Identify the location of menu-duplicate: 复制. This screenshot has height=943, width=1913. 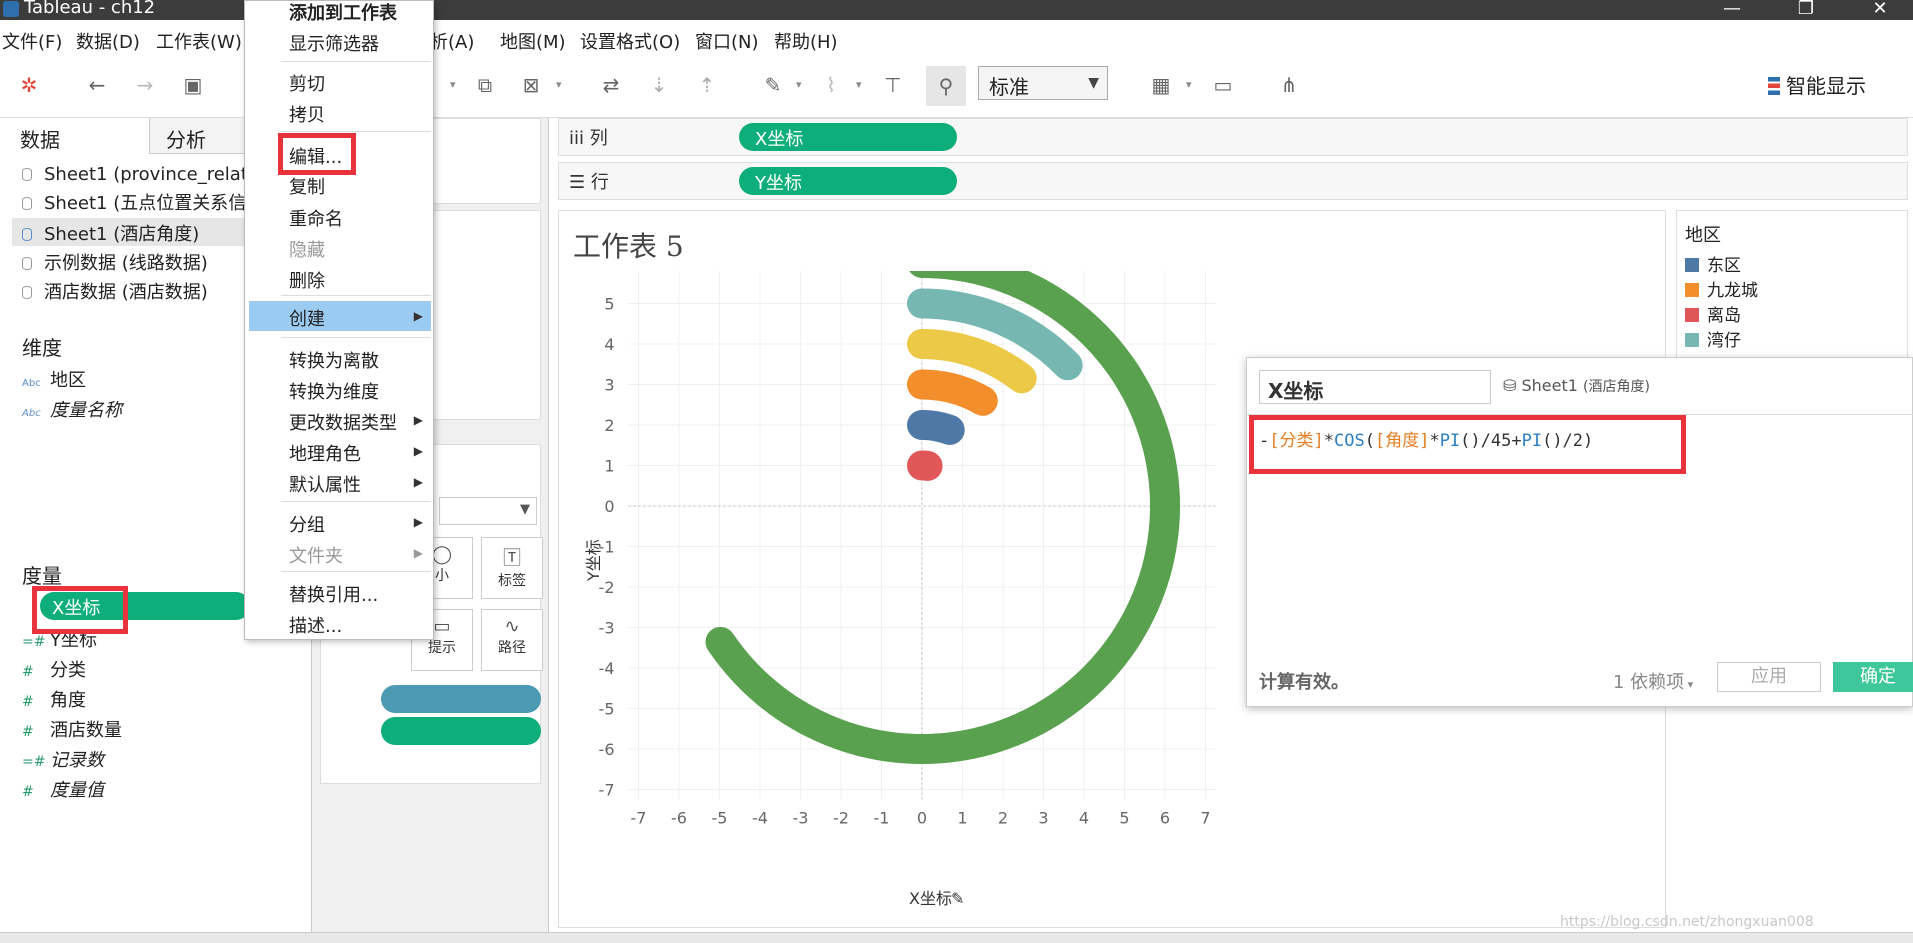
(307, 186).